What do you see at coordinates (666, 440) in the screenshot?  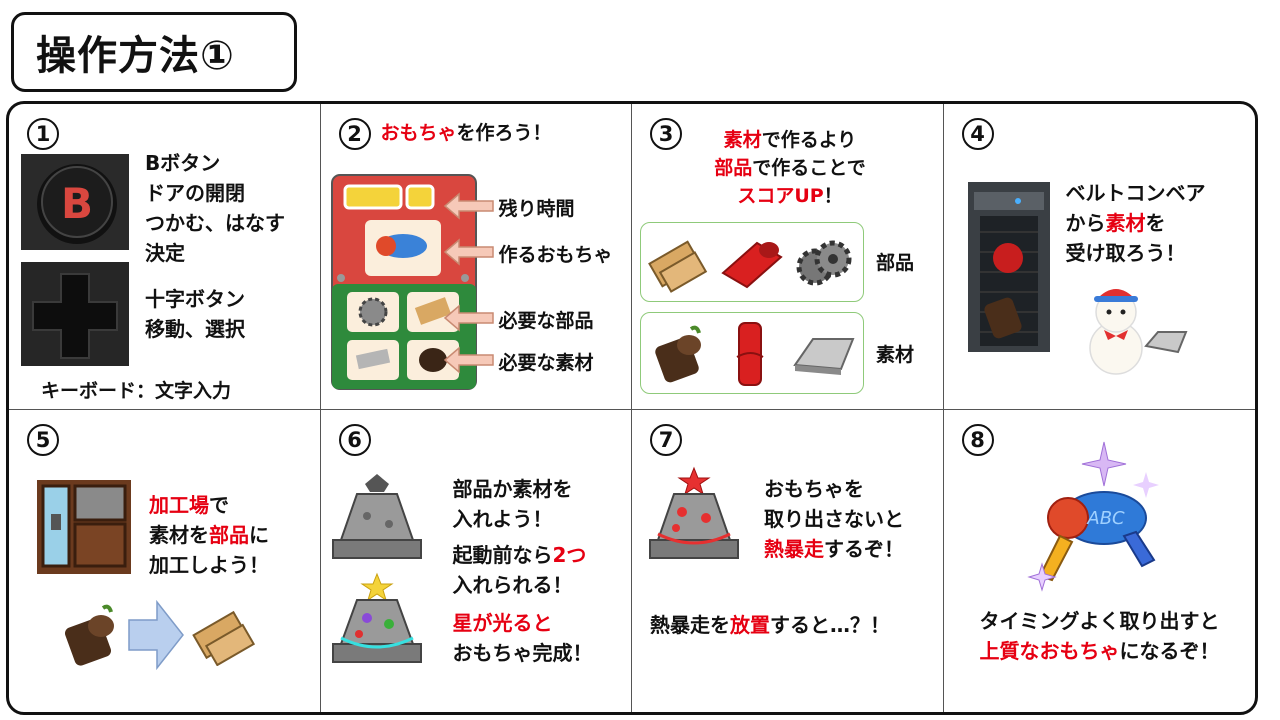 I see `step-number: 7` at bounding box center [666, 440].